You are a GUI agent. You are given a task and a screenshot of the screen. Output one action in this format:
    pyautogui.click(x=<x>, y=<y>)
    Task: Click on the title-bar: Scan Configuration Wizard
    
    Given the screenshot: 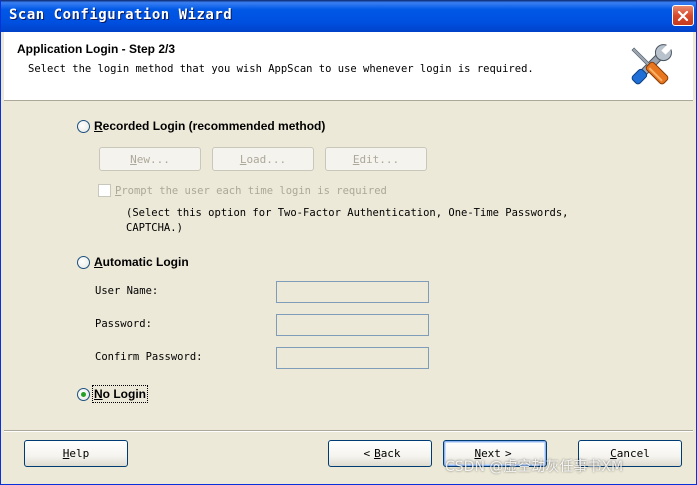 What is the action you would take?
    pyautogui.click(x=348, y=16)
    